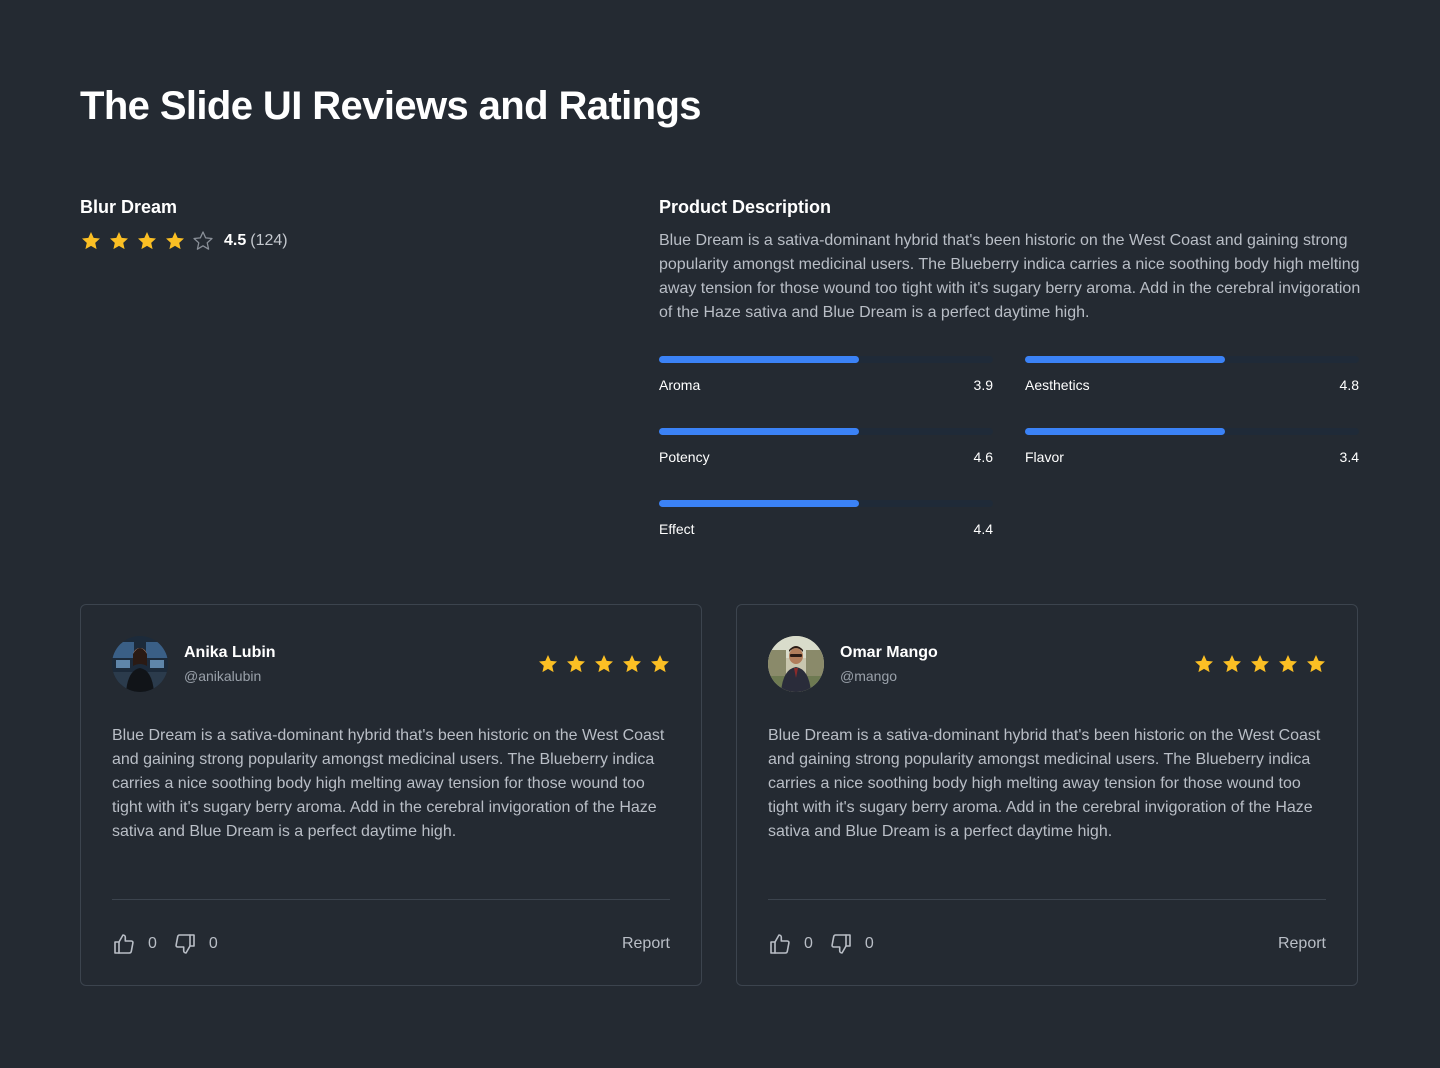  What do you see at coordinates (1349, 457) in the screenshot?
I see `attribute-value: 3.4` at bounding box center [1349, 457].